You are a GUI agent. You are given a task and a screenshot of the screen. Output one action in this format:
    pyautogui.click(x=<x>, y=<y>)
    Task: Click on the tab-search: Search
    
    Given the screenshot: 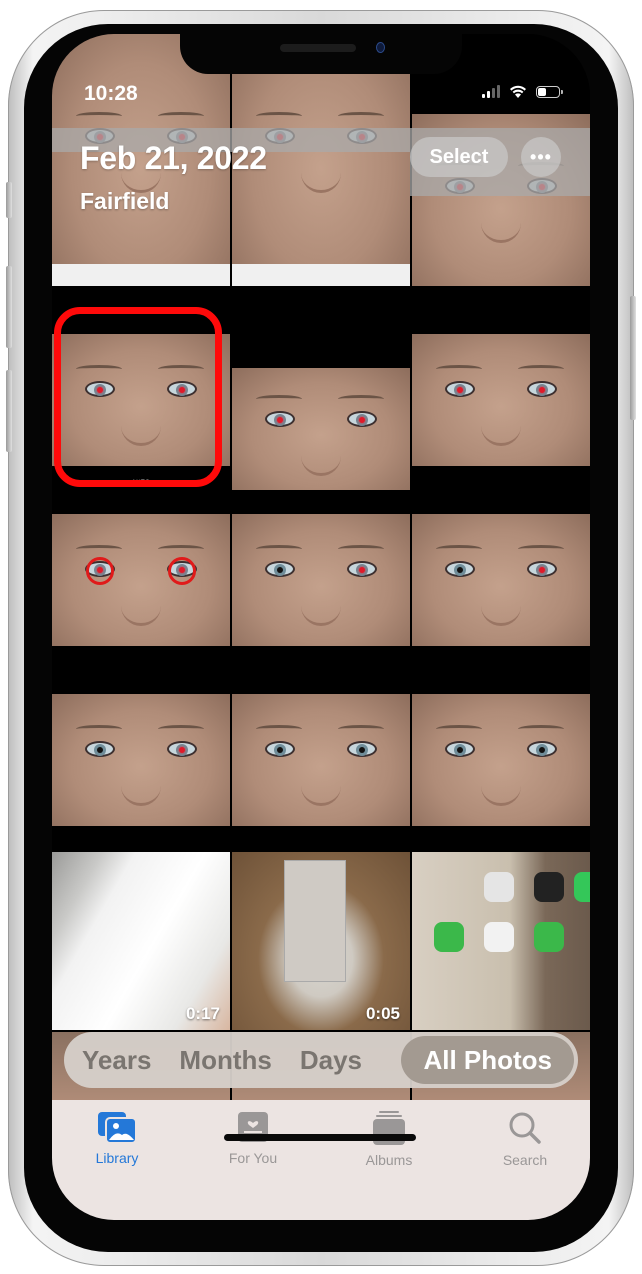 What is the action you would take?
    pyautogui.click(x=525, y=1139)
    